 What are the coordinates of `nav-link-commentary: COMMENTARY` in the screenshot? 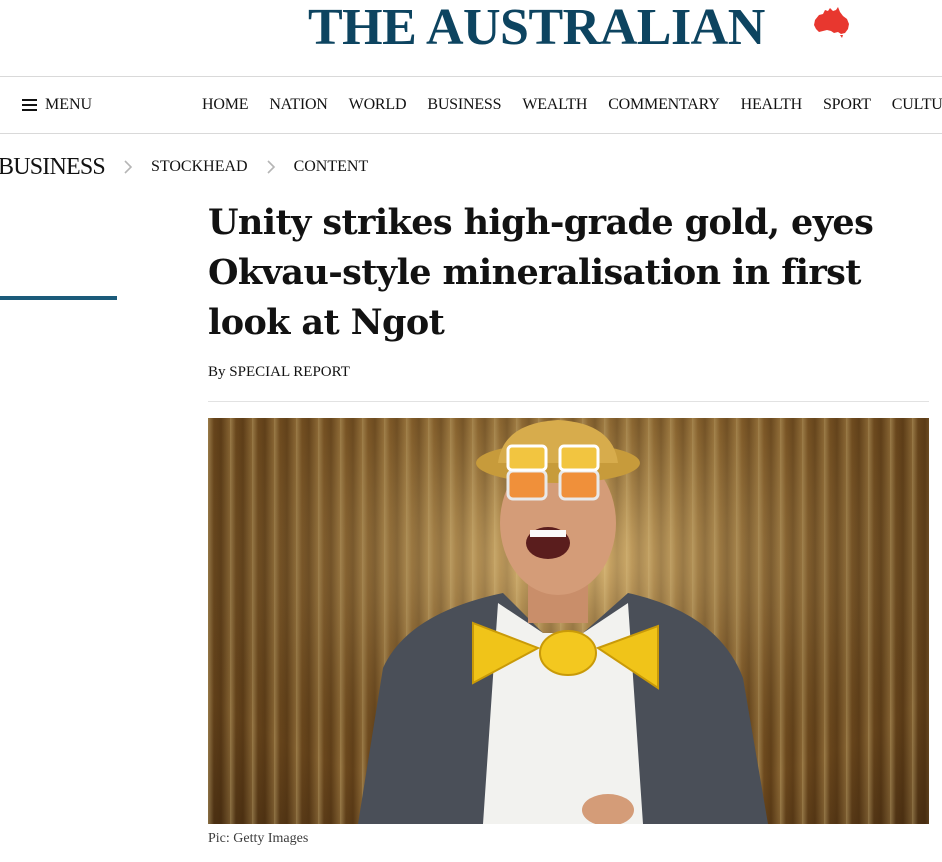 It's located at (664, 105).